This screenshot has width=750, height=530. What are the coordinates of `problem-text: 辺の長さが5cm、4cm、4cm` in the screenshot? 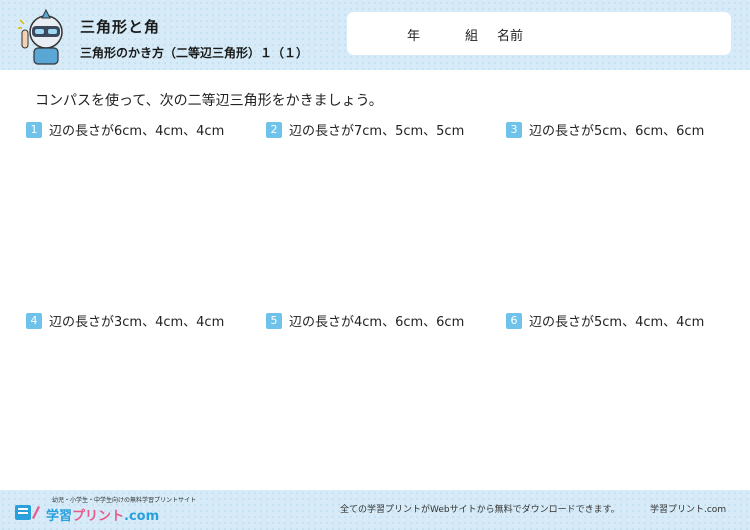 It's located at (617, 322).